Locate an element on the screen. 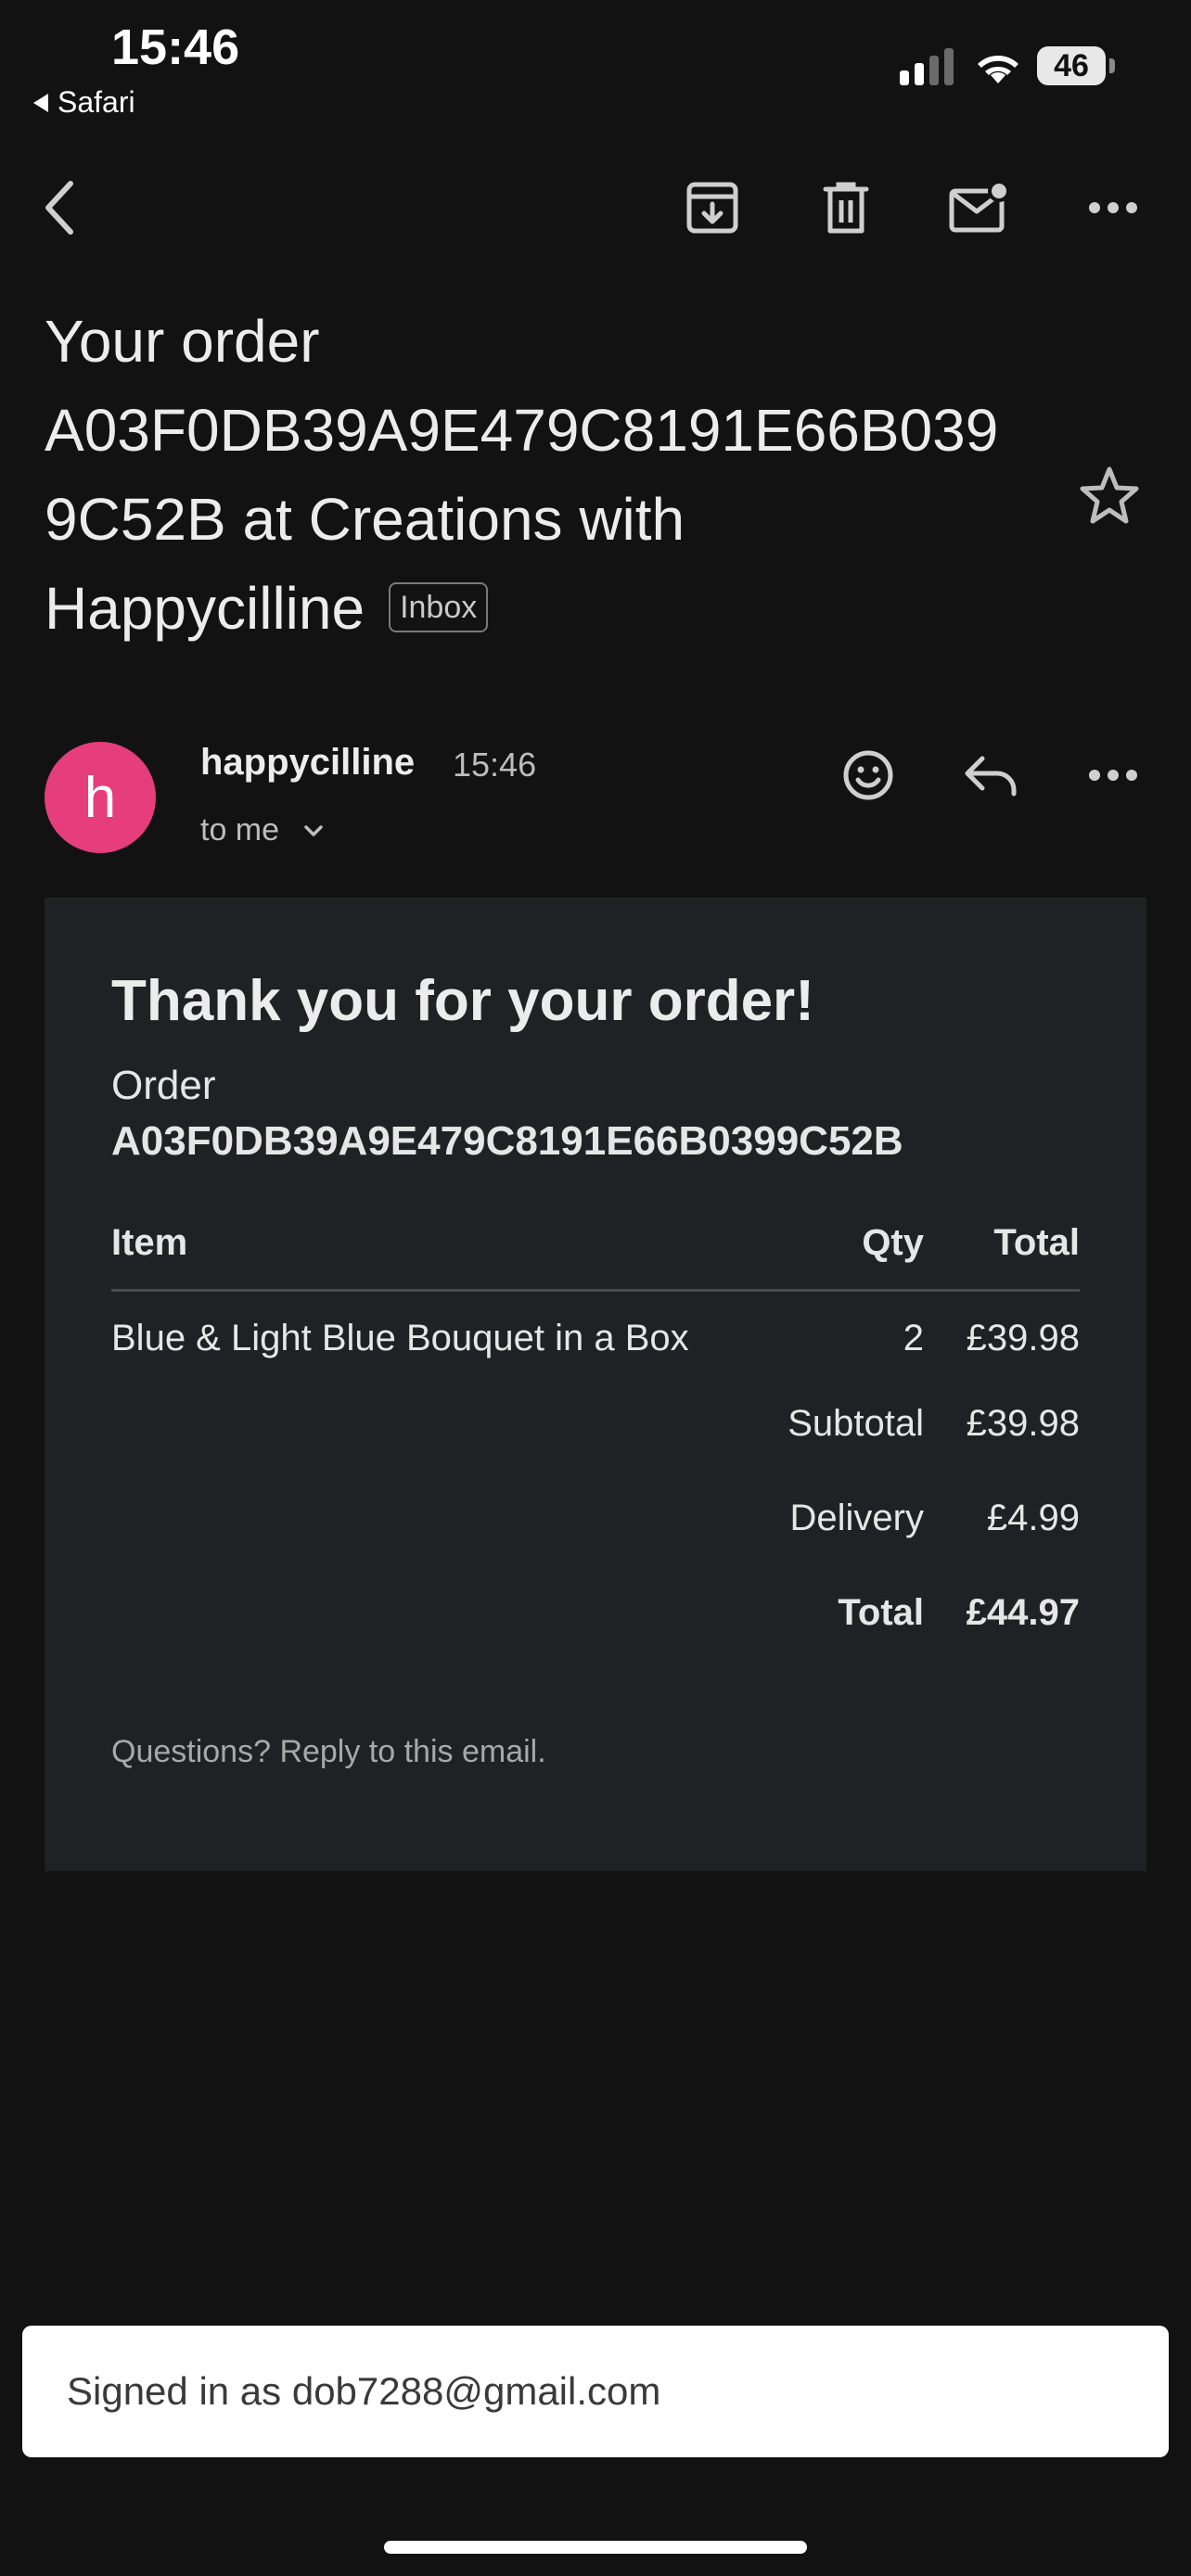 This screenshot has width=1191, height=2576. total-row: Total £44.97 is located at coordinates (595, 1621).